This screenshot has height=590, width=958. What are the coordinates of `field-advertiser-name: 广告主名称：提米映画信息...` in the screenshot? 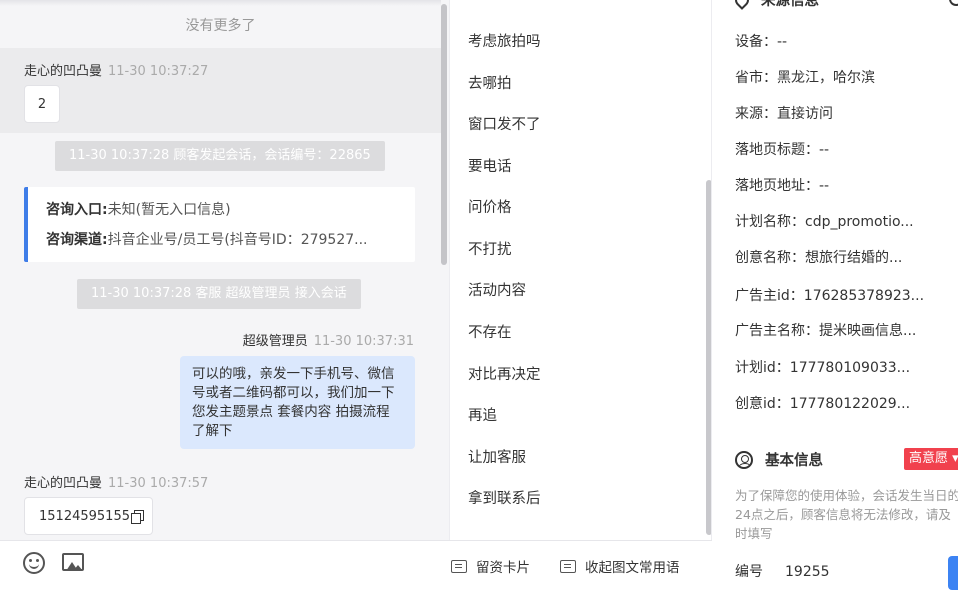 It's located at (837, 330).